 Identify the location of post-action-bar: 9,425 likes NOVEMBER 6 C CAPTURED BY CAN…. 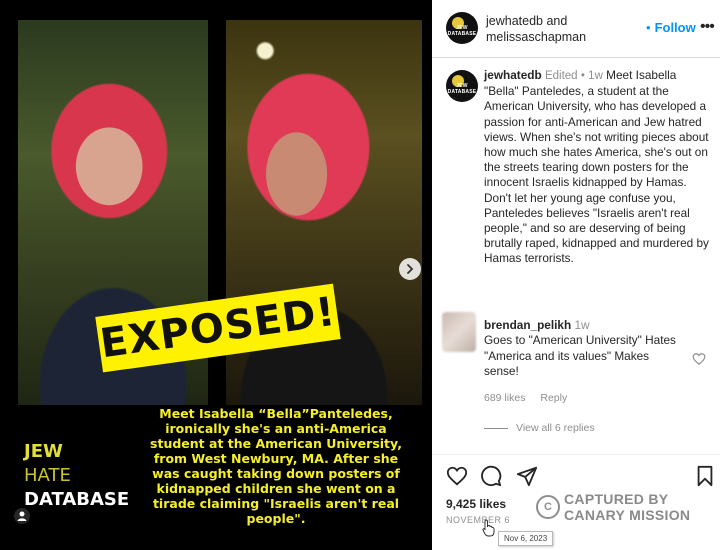
(576, 502).